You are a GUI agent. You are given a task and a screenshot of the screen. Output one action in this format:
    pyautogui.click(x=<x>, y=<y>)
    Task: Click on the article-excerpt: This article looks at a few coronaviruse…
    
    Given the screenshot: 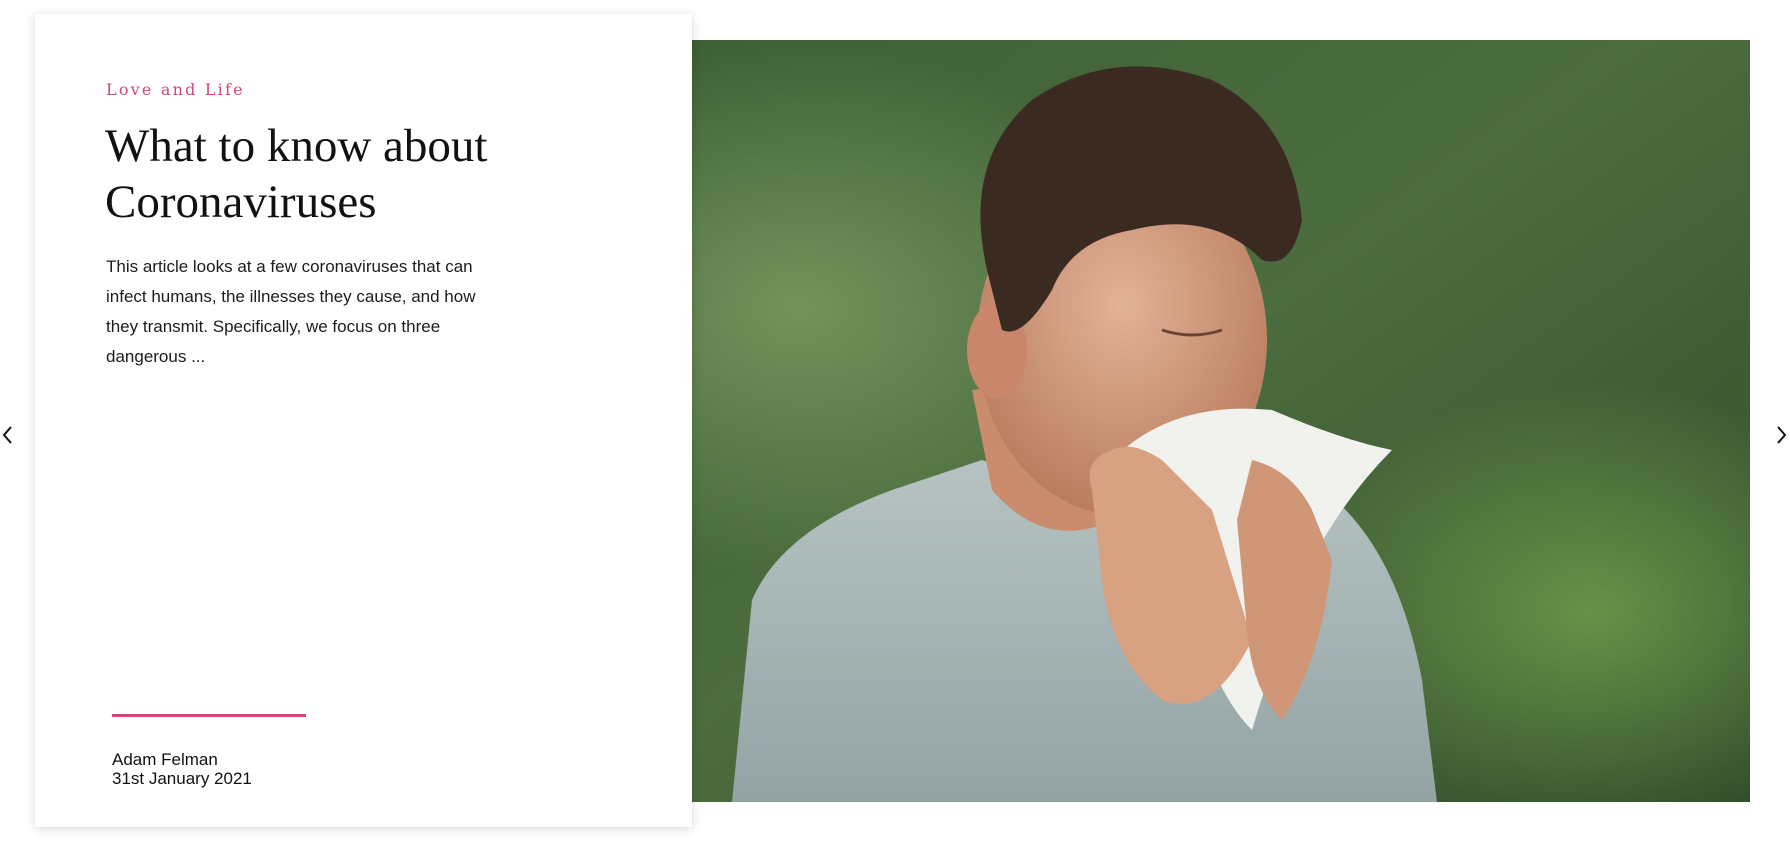 What is the action you would take?
    pyautogui.click(x=291, y=311)
    